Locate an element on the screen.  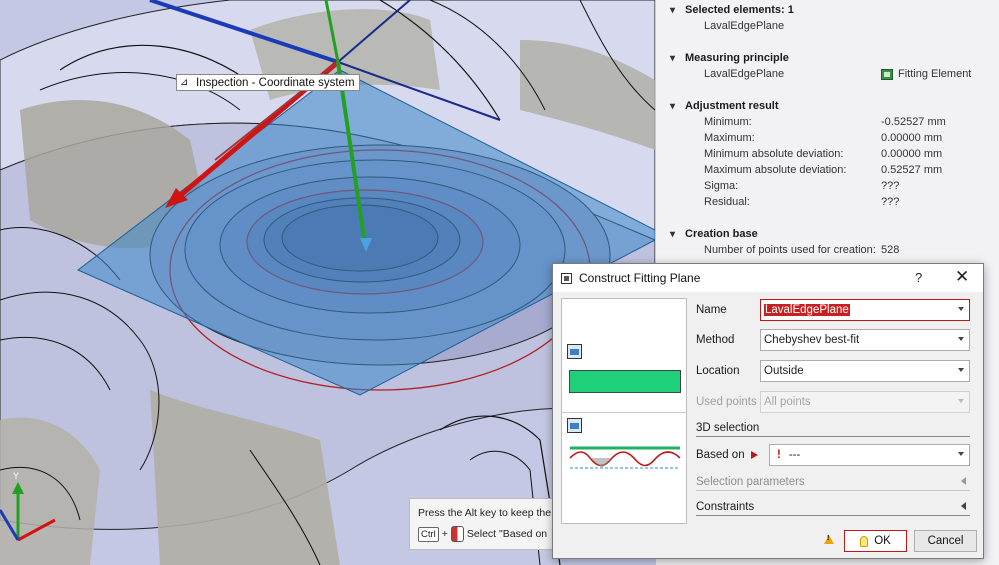
section-selected-elements: Selected elements: 1 is located at coordinates (732, 10).